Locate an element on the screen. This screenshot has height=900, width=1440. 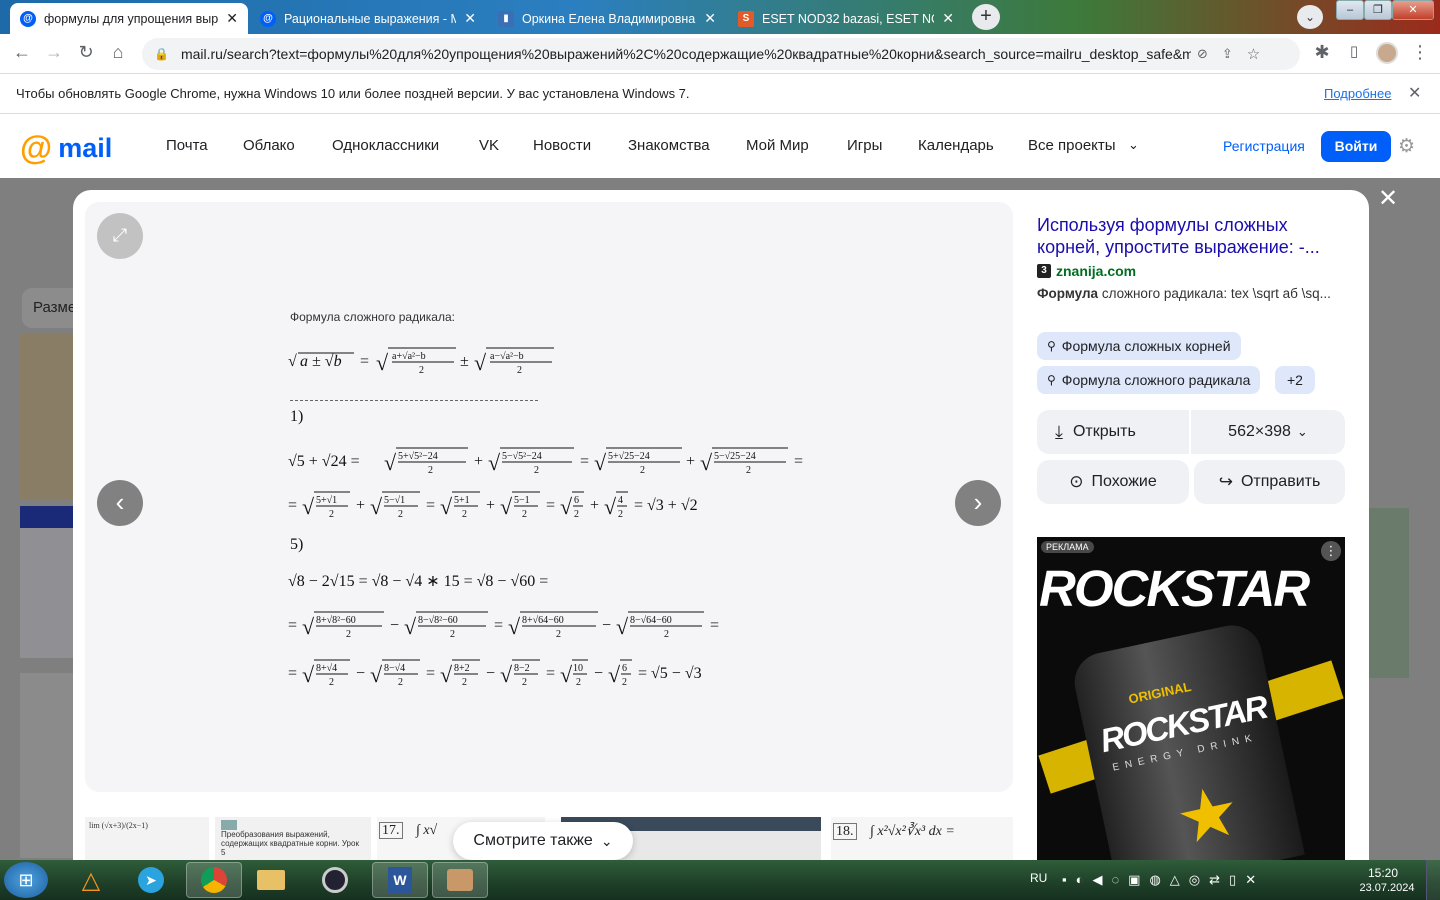
back-icon: ← is located at coordinates (22, 52).